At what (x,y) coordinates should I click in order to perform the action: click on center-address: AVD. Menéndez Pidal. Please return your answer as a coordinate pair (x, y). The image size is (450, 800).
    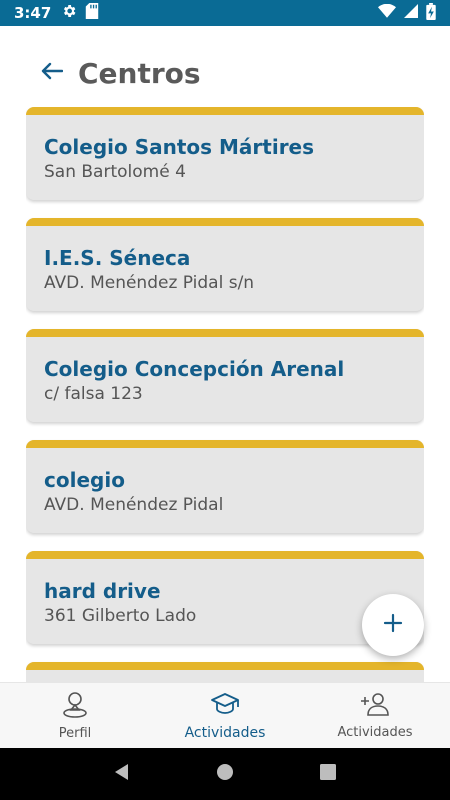
    Looking at the image, I should click on (134, 505).